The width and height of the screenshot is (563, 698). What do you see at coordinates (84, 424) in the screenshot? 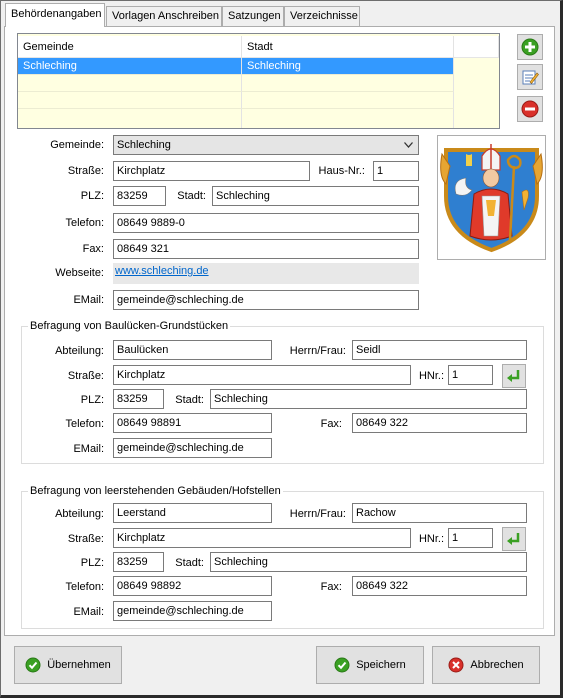
I see `g1-telefon-label: Telefon:` at bounding box center [84, 424].